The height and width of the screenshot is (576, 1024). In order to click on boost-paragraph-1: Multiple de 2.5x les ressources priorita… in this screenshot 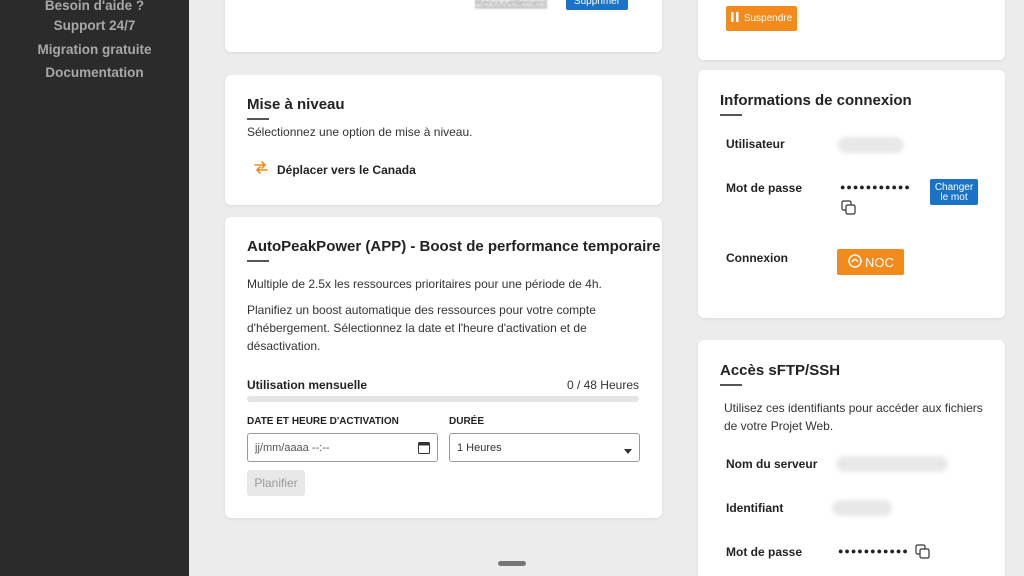, I will do `click(424, 284)`.